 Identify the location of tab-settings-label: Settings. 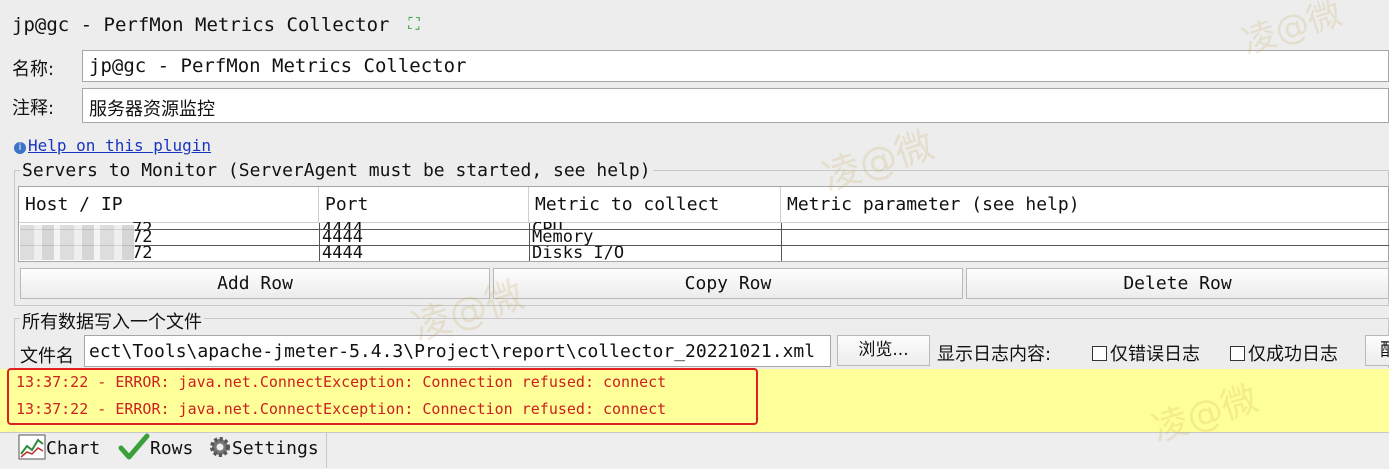
(275, 448).